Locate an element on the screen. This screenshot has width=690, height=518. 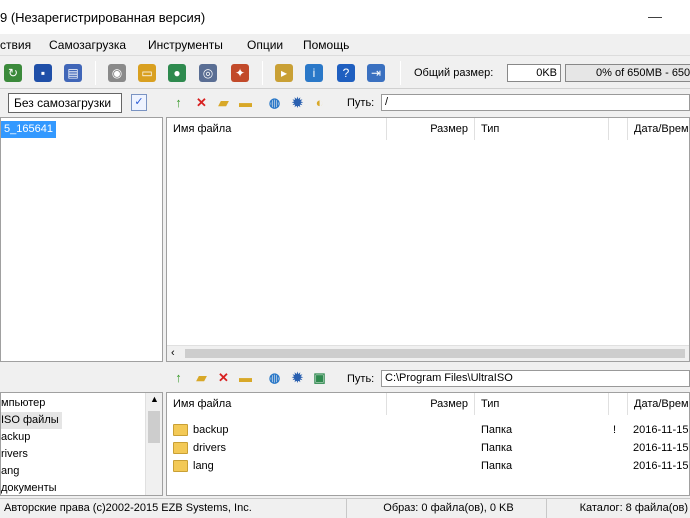
tree-item-documents: документы is located at coordinates (29, 487).